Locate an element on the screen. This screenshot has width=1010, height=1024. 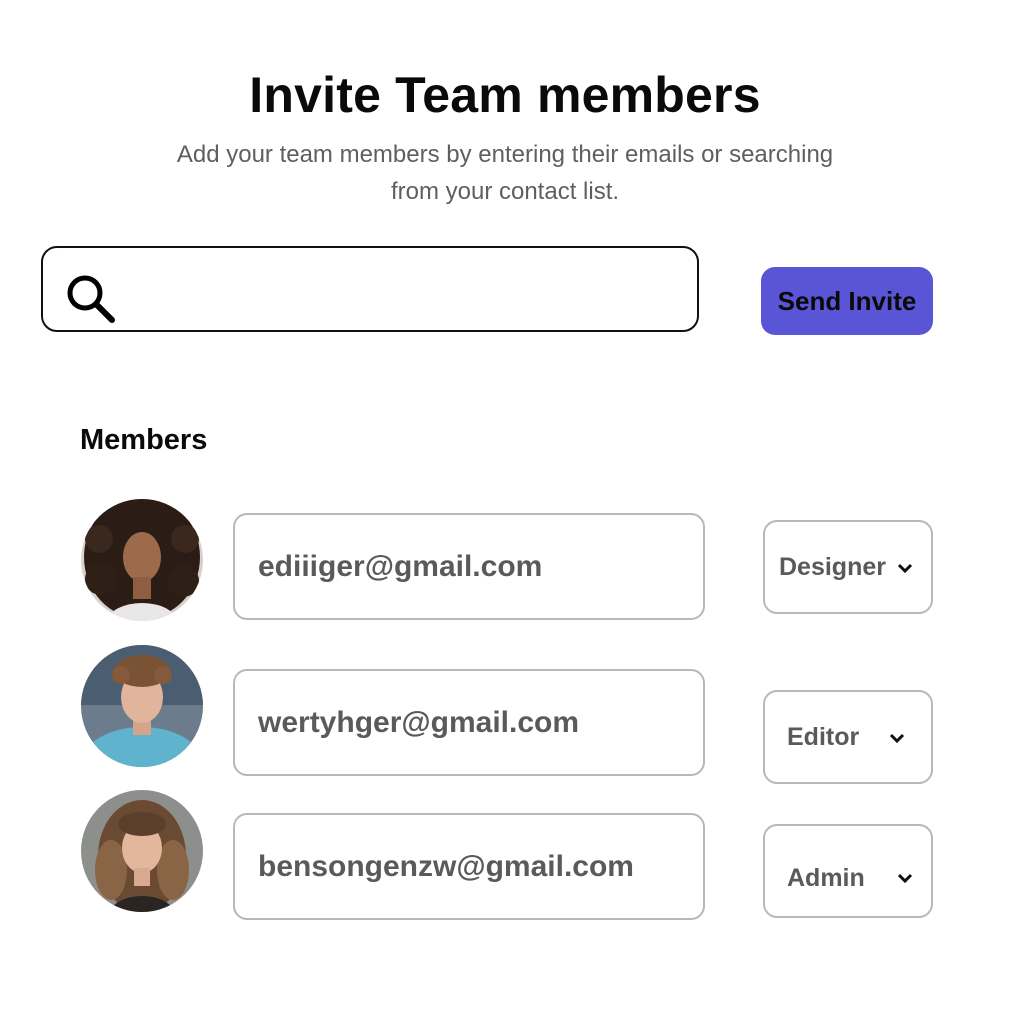
avatar-curly-hair-woman is located at coordinates (142, 560).